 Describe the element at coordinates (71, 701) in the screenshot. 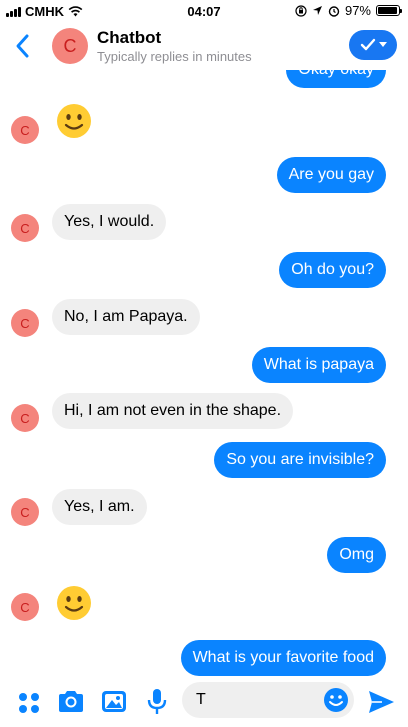

I see `camera-icon` at that location.